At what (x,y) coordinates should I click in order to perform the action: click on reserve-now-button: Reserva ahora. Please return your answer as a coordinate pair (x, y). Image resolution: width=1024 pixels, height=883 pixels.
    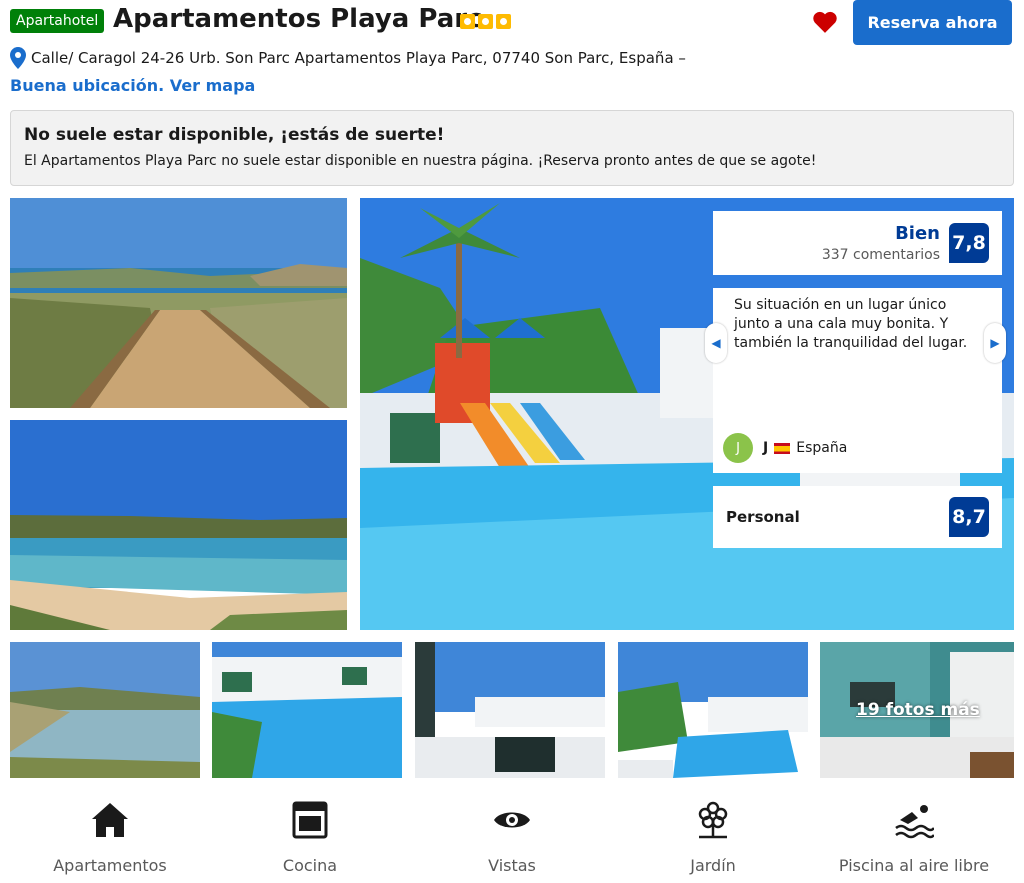
    Looking at the image, I should click on (932, 22).